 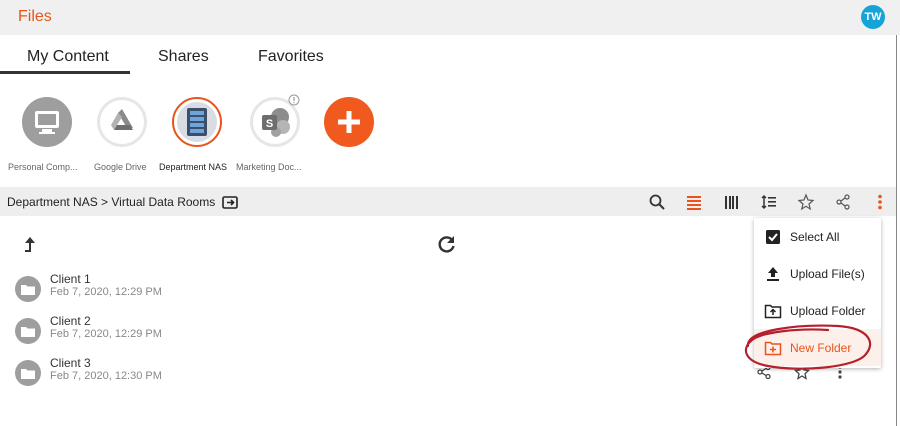 I want to click on plus-icon, so click(x=349, y=122).